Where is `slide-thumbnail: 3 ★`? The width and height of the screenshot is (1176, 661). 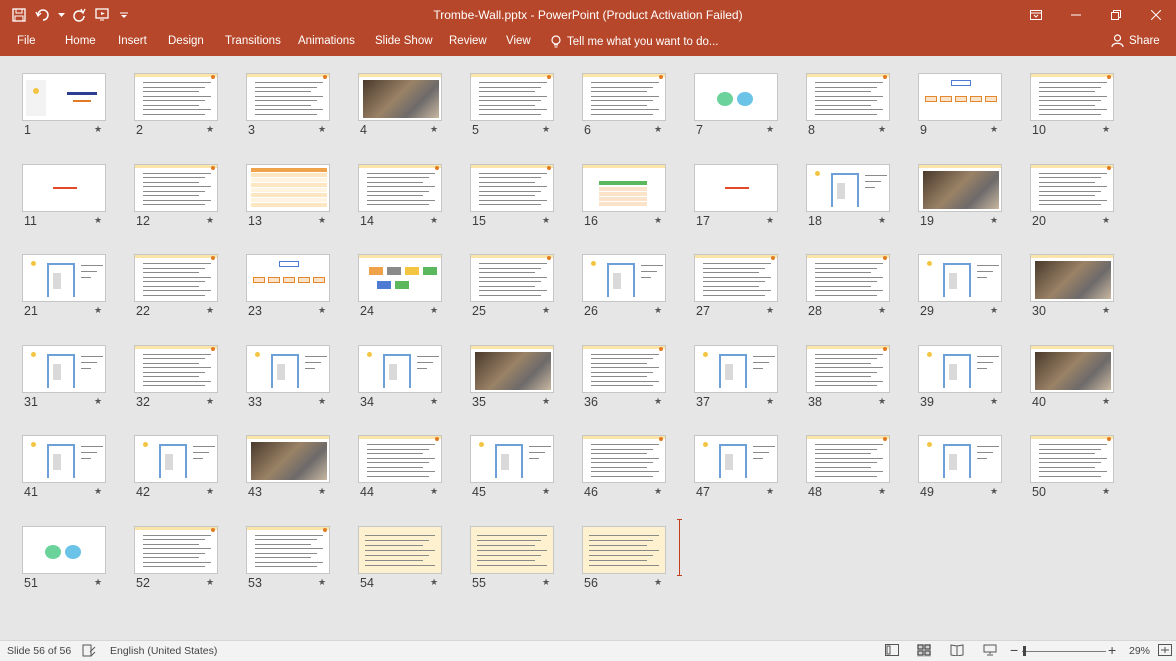 slide-thumbnail: 3 ★ is located at coordinates (289, 105).